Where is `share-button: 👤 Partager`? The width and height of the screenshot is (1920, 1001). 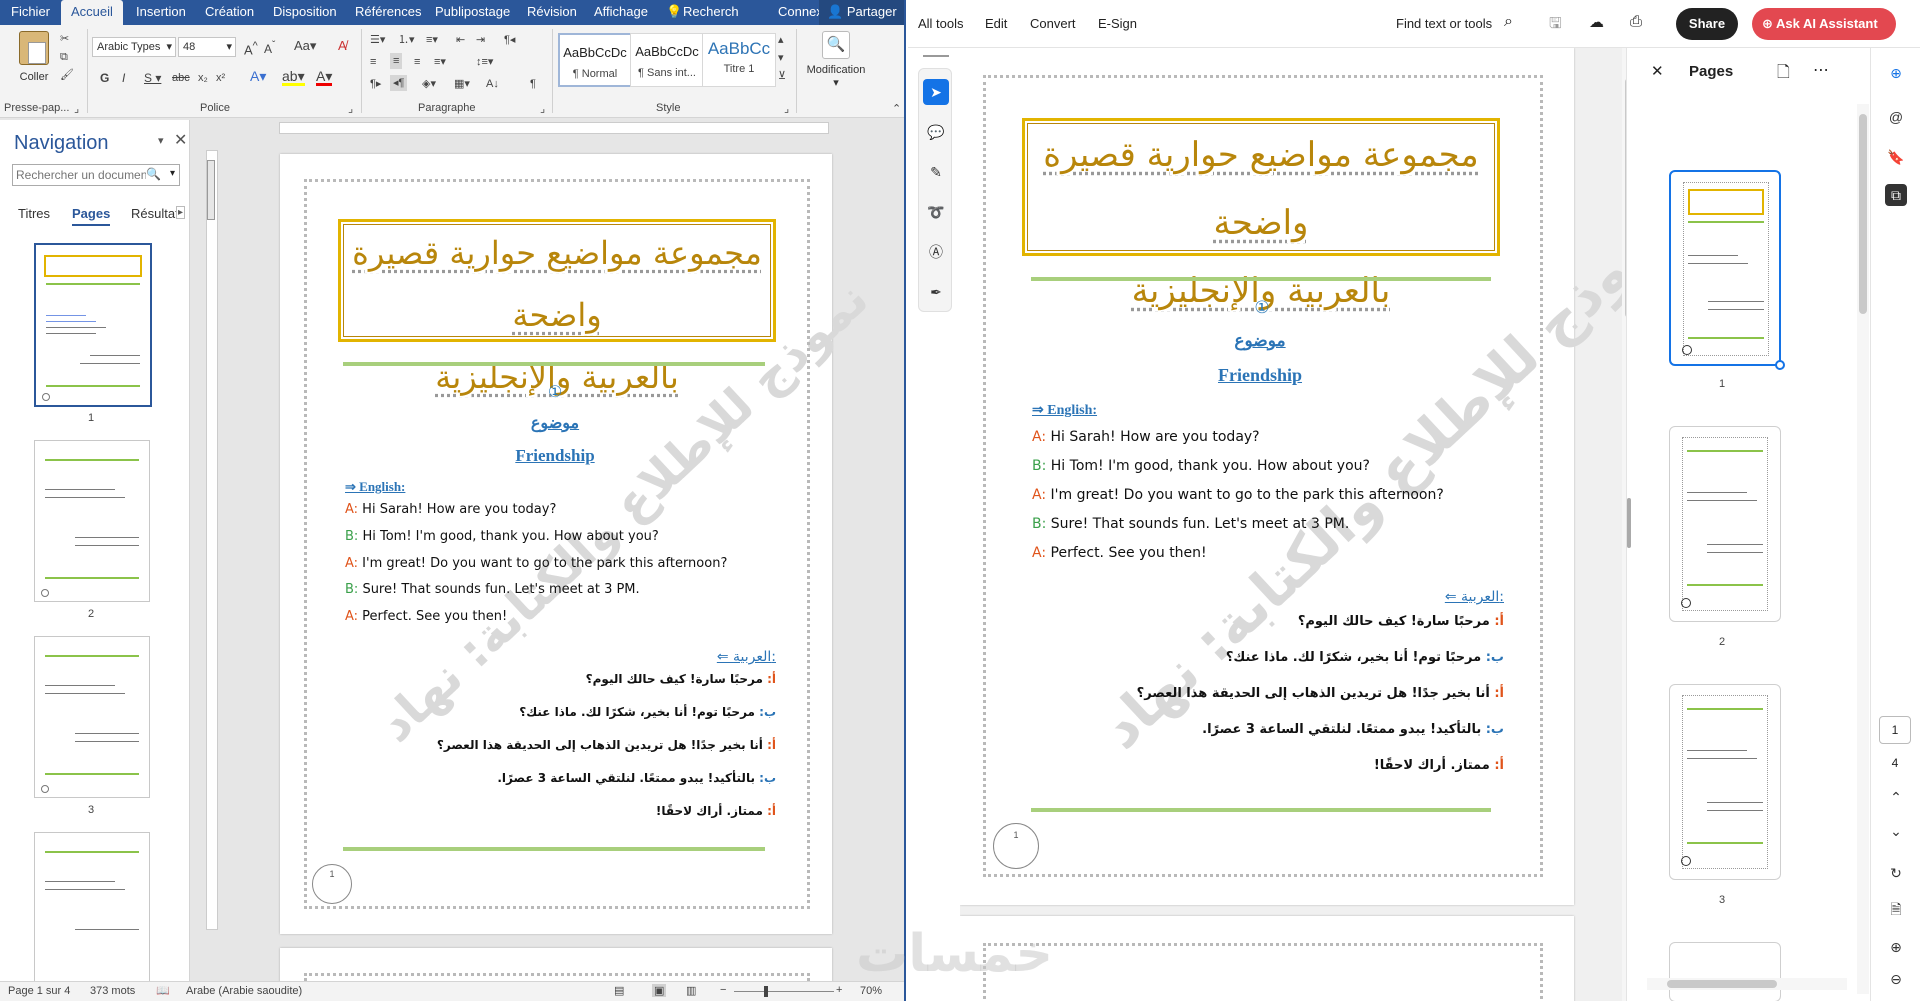
share-button: 👤 Partager is located at coordinates (861, 12).